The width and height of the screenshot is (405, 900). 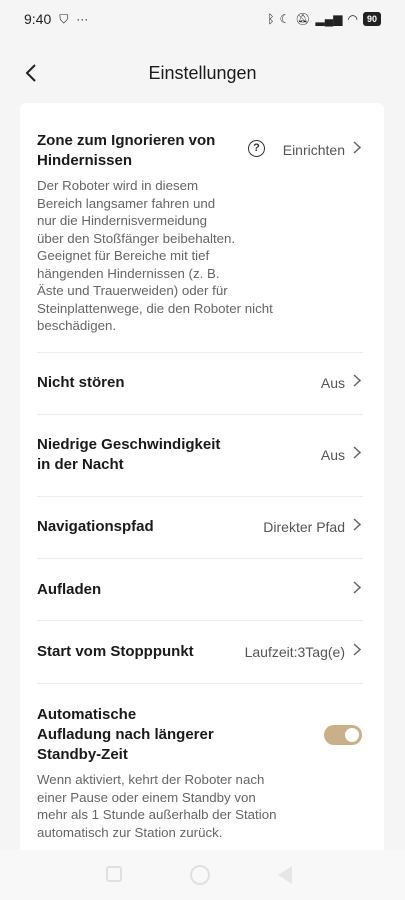 I want to click on obstacle-zone-desc-9: beschädigen., so click(x=77, y=325).